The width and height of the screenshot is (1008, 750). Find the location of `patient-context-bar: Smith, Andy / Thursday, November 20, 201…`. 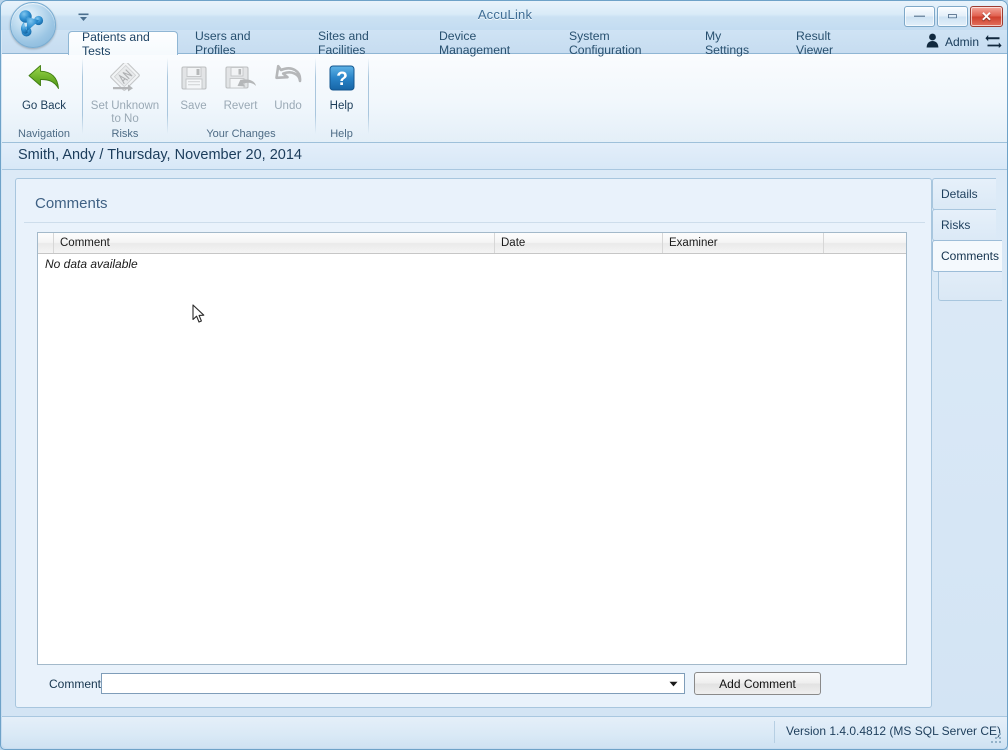

patient-context-bar: Smith, Andy / Thursday, November 20, 201… is located at coordinates (504, 156).